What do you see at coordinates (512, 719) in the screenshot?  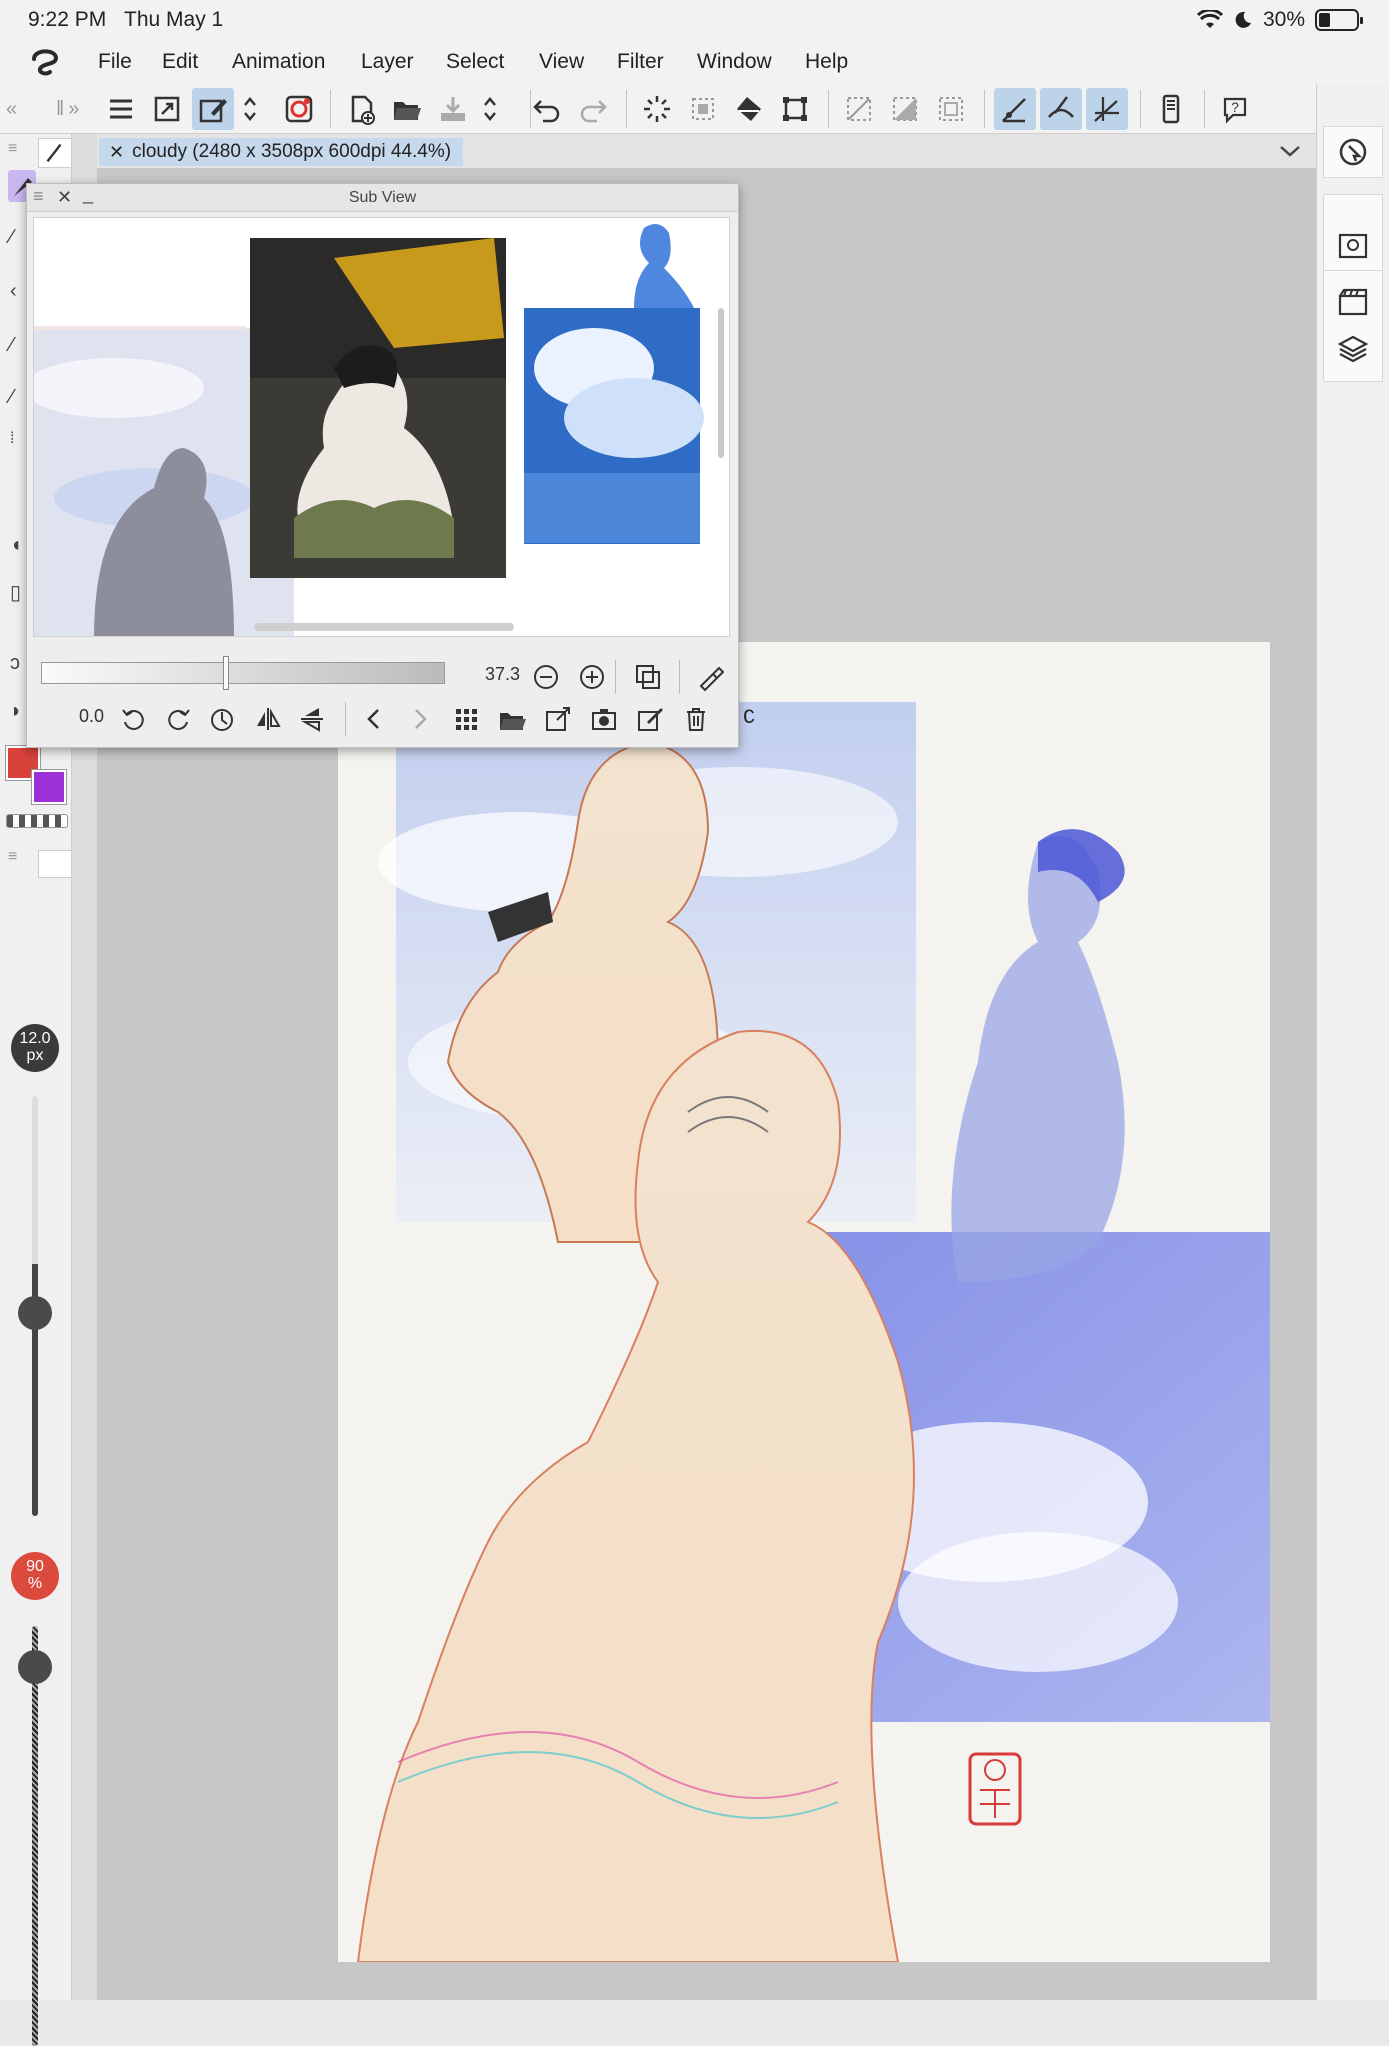 I see `import-image-icon` at bounding box center [512, 719].